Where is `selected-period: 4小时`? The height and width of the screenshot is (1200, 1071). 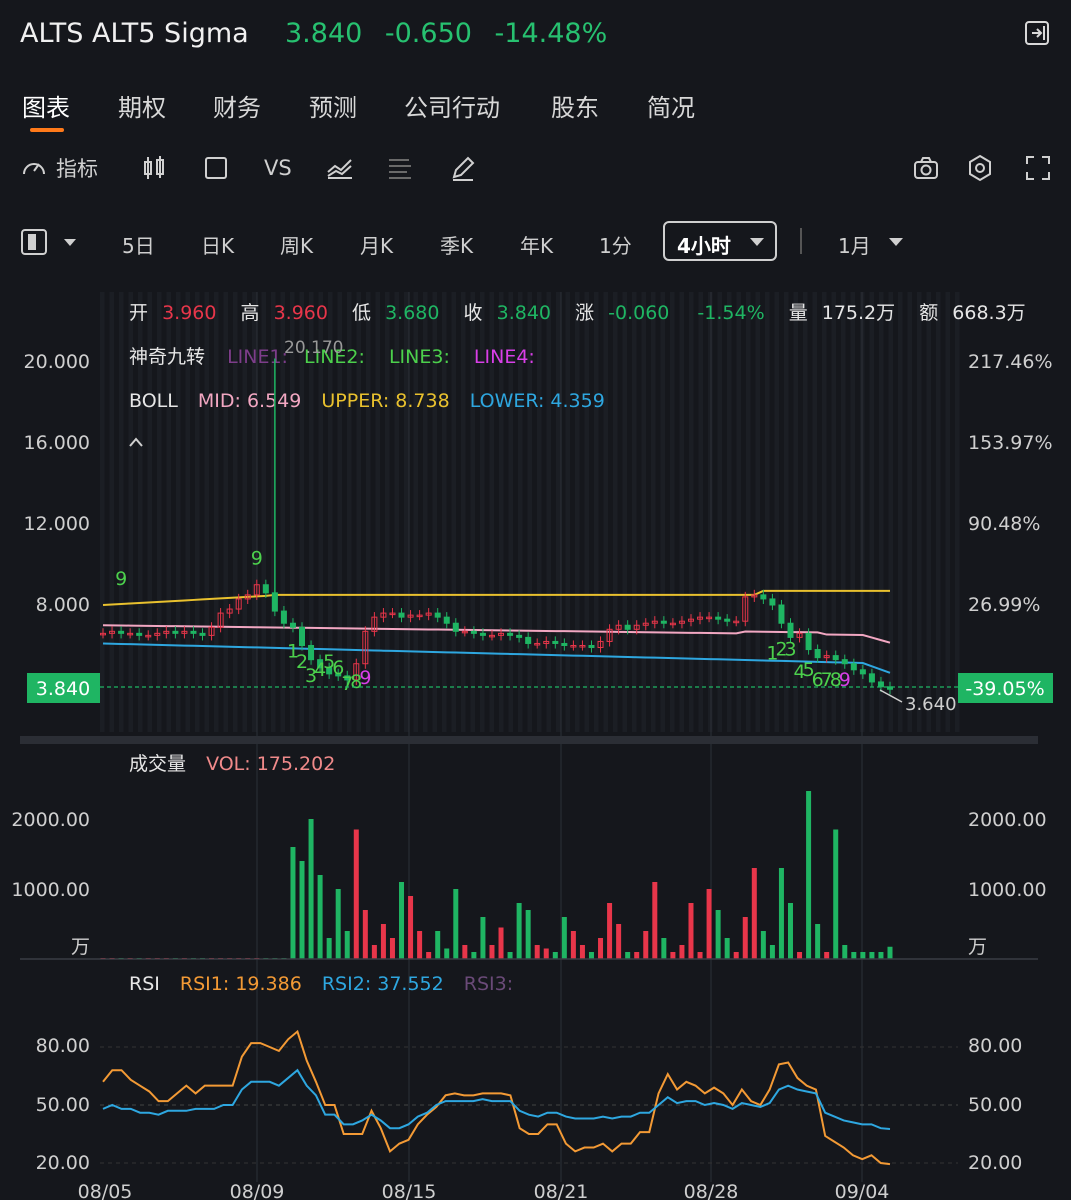 selected-period: 4小时 is located at coordinates (704, 246).